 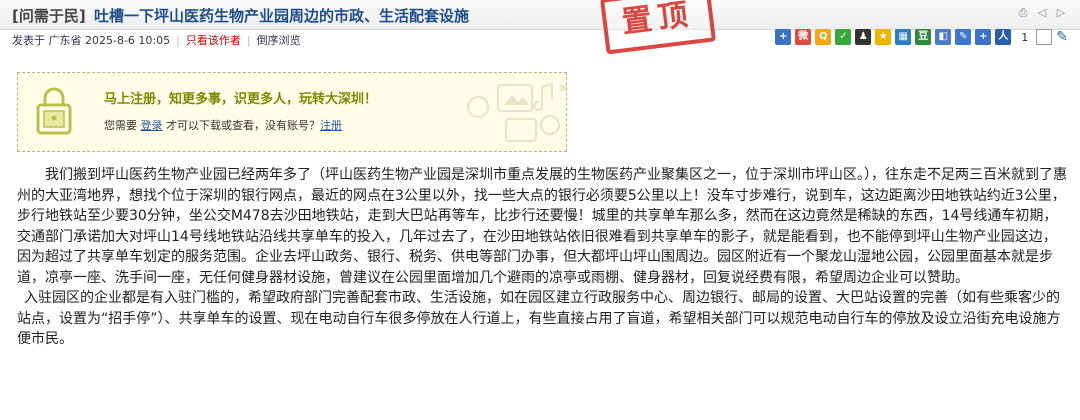 What do you see at coordinates (1023, 13) in the screenshot?
I see `print-icon: ⎙` at bounding box center [1023, 13].